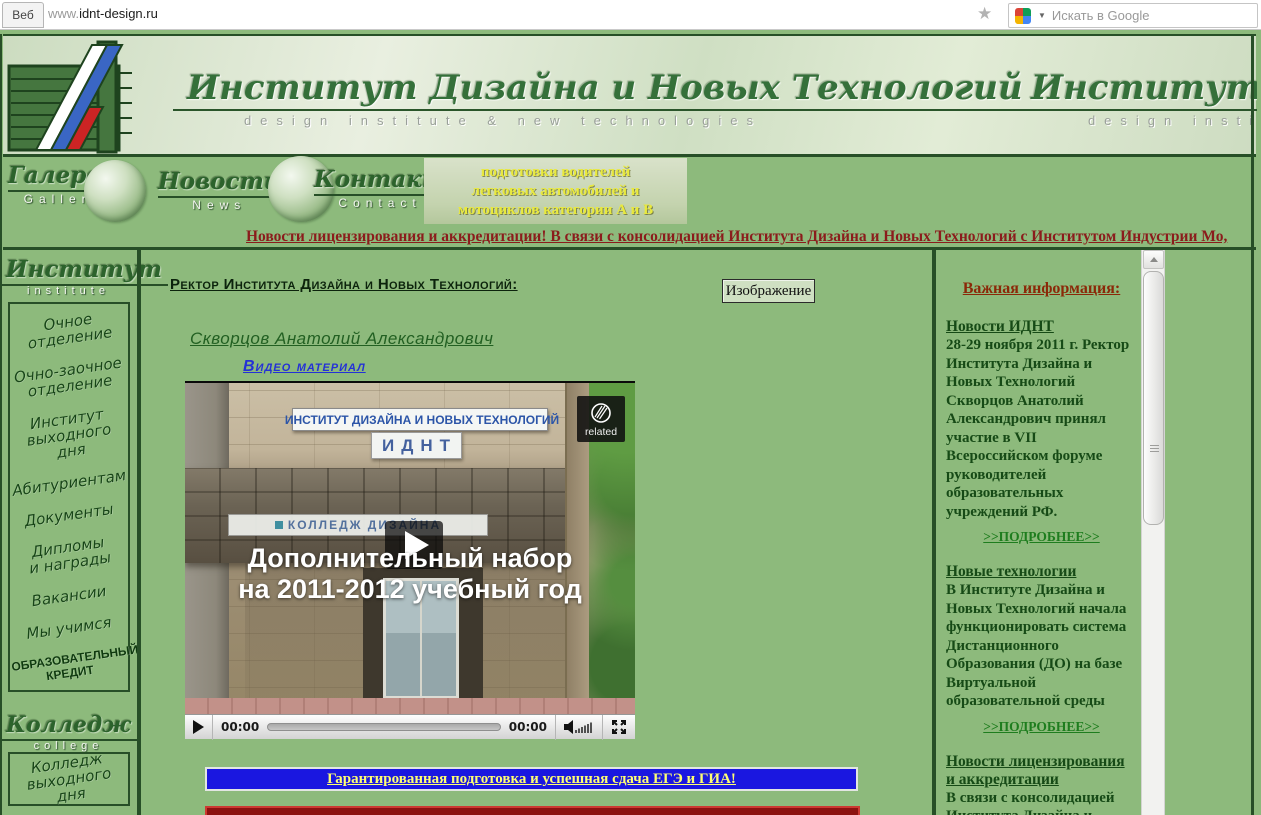 The height and width of the screenshot is (815, 1261). Describe the element at coordinates (1, 424) in the screenshot. I see `page-left-border` at that location.